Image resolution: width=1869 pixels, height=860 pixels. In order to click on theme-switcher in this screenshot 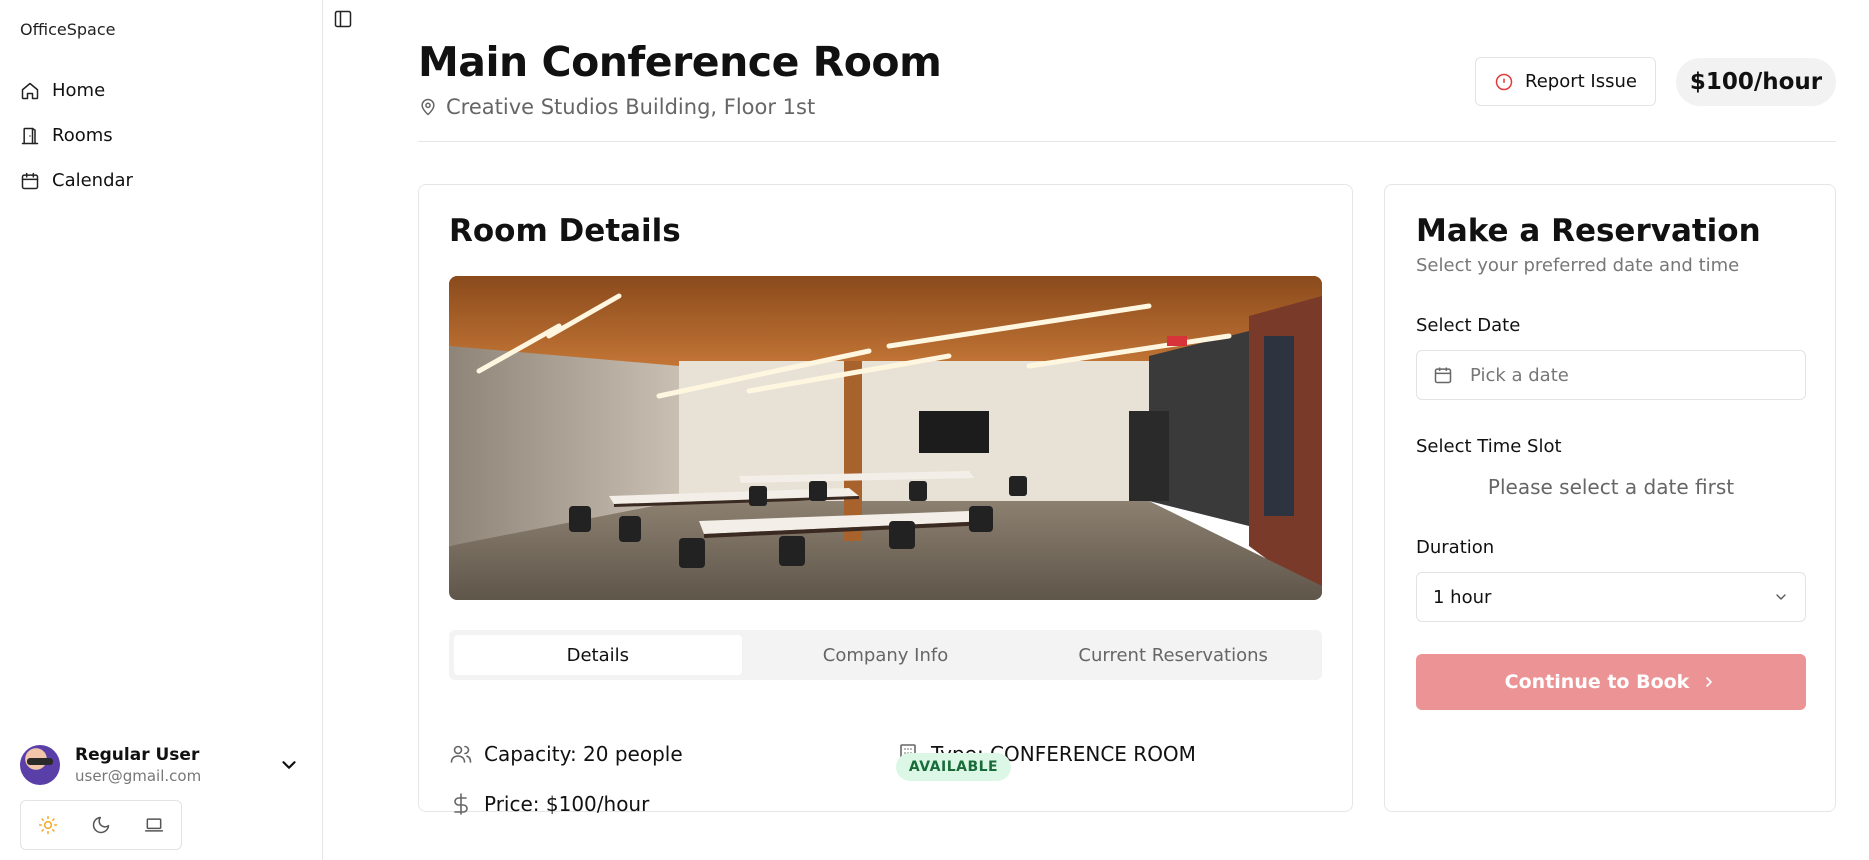, I will do `click(101, 825)`.